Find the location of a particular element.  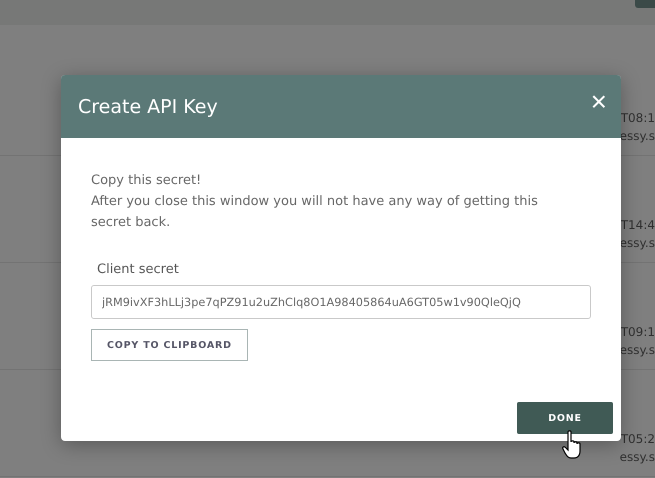

field-label: Client secret is located at coordinates (138, 269).